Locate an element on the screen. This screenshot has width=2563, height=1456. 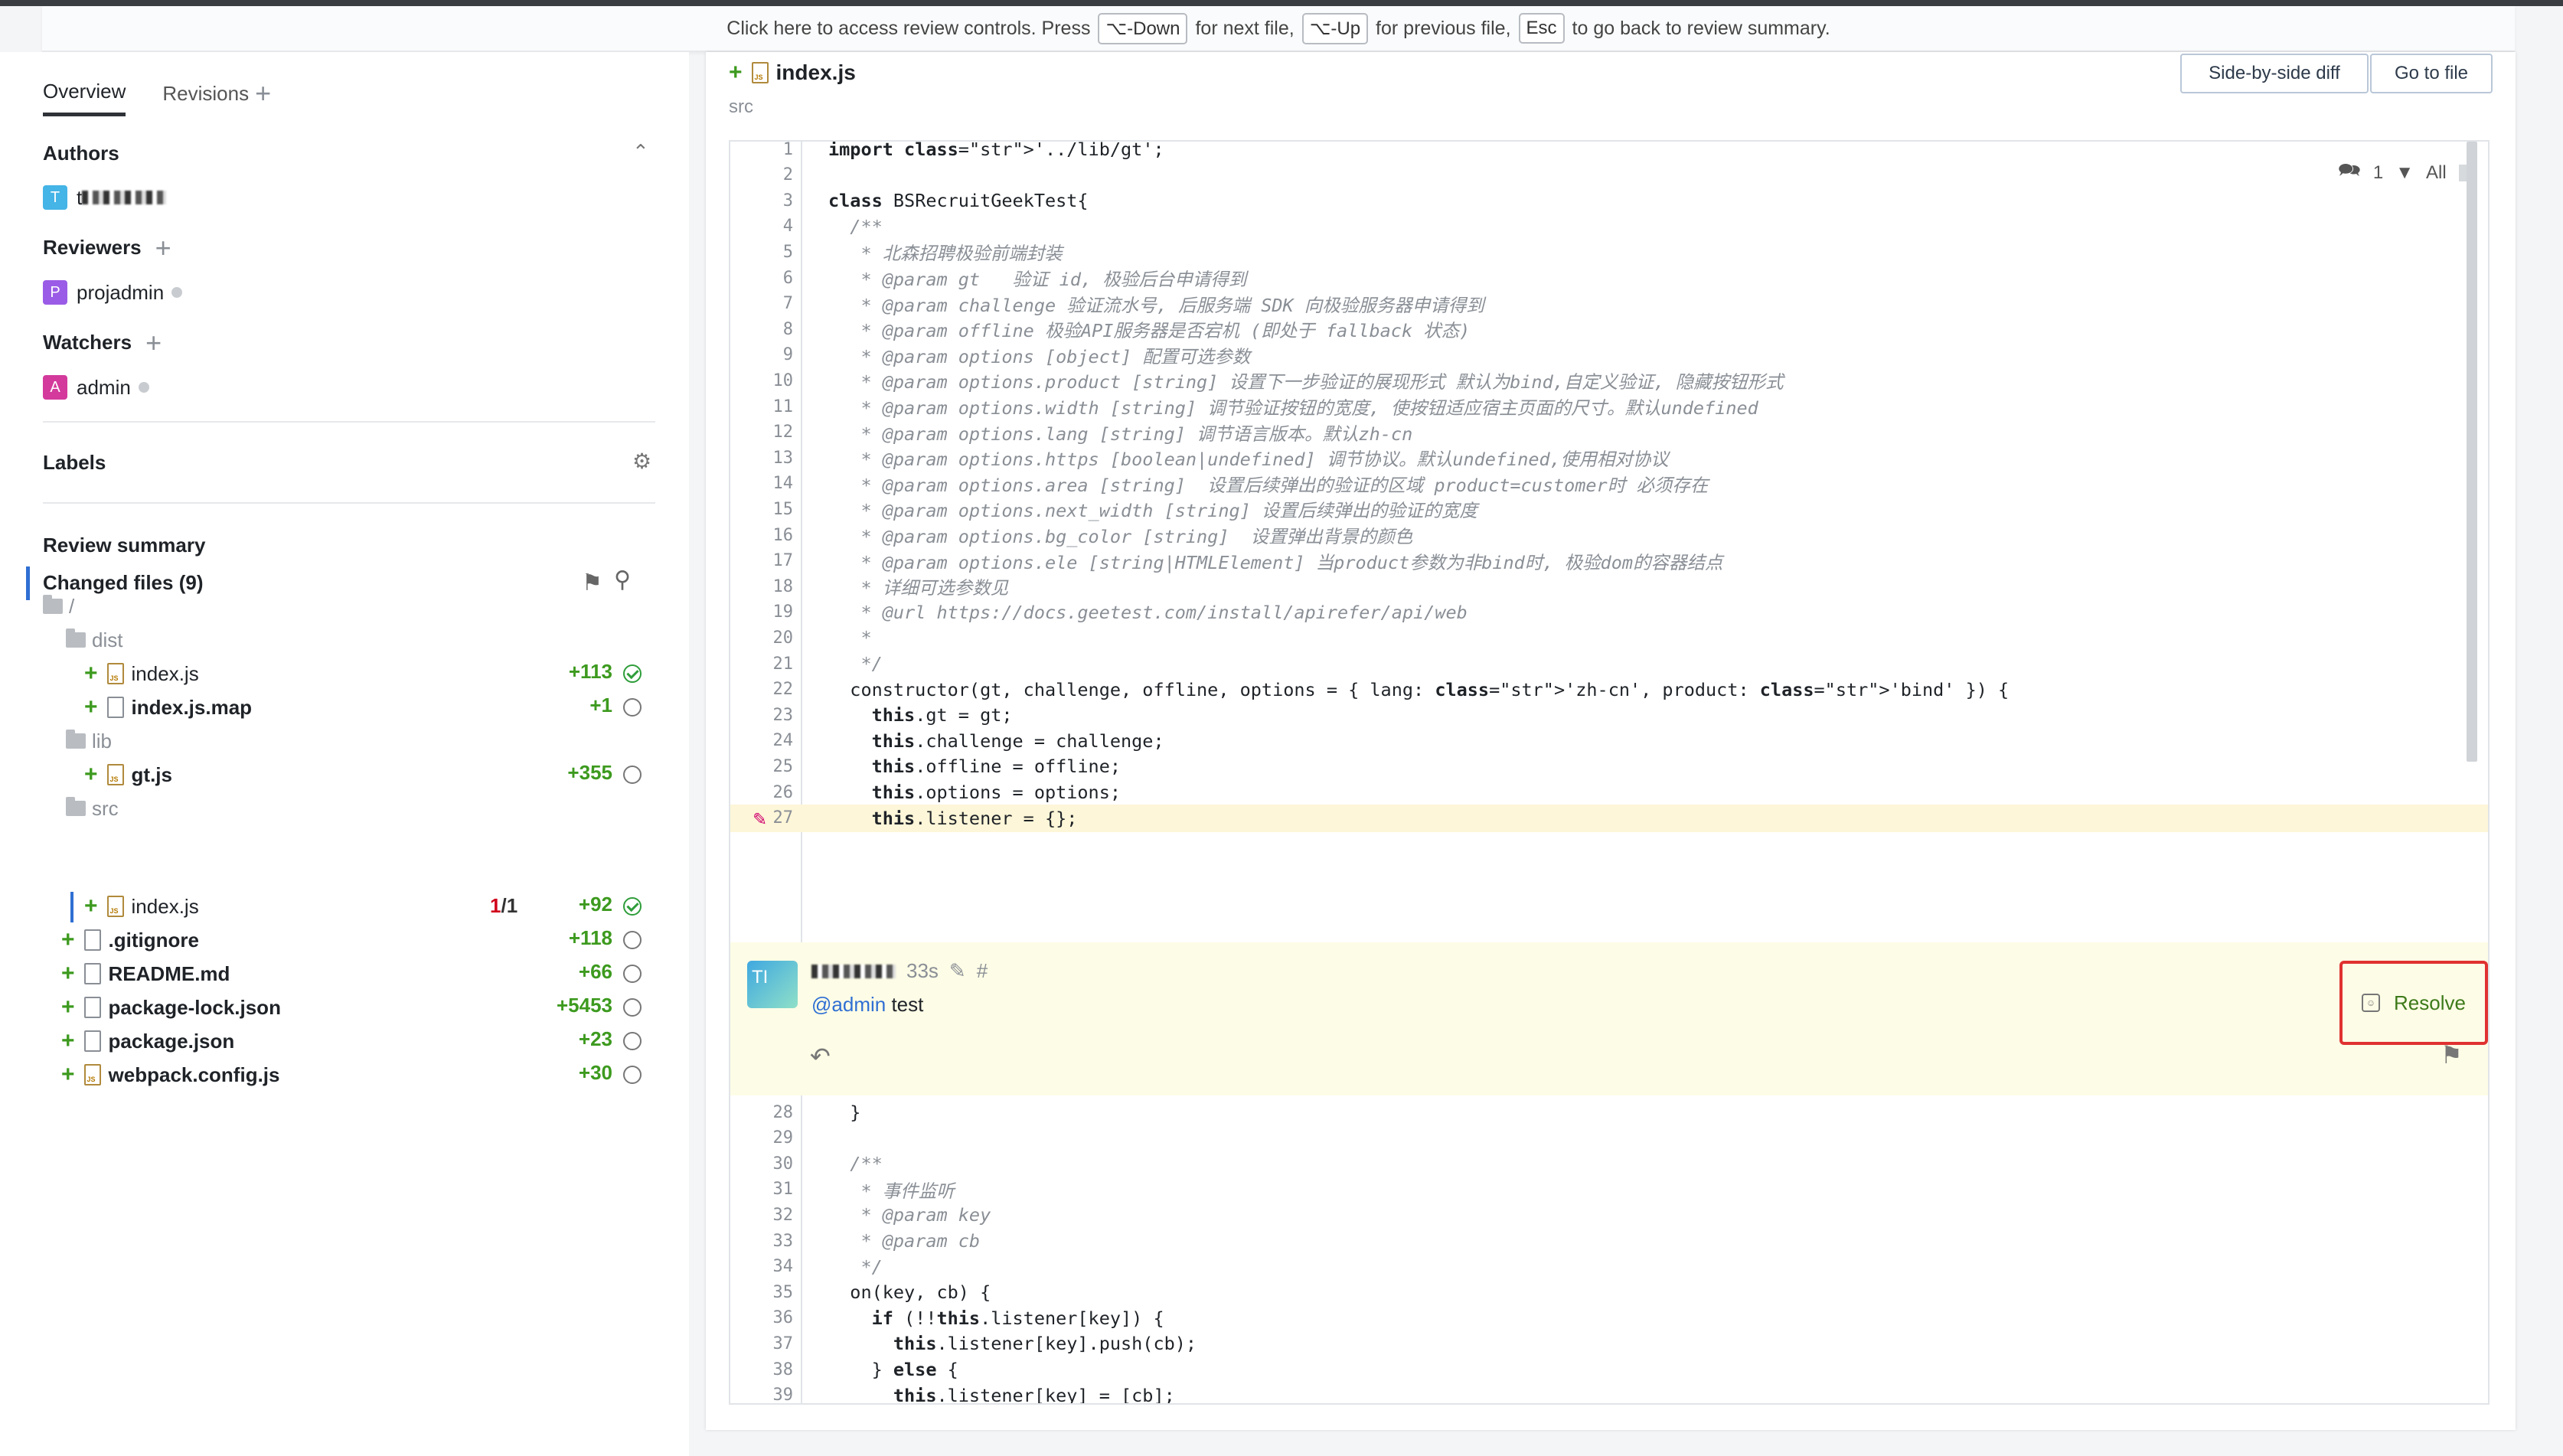
file-row: + package.json is located at coordinates (147, 1041).